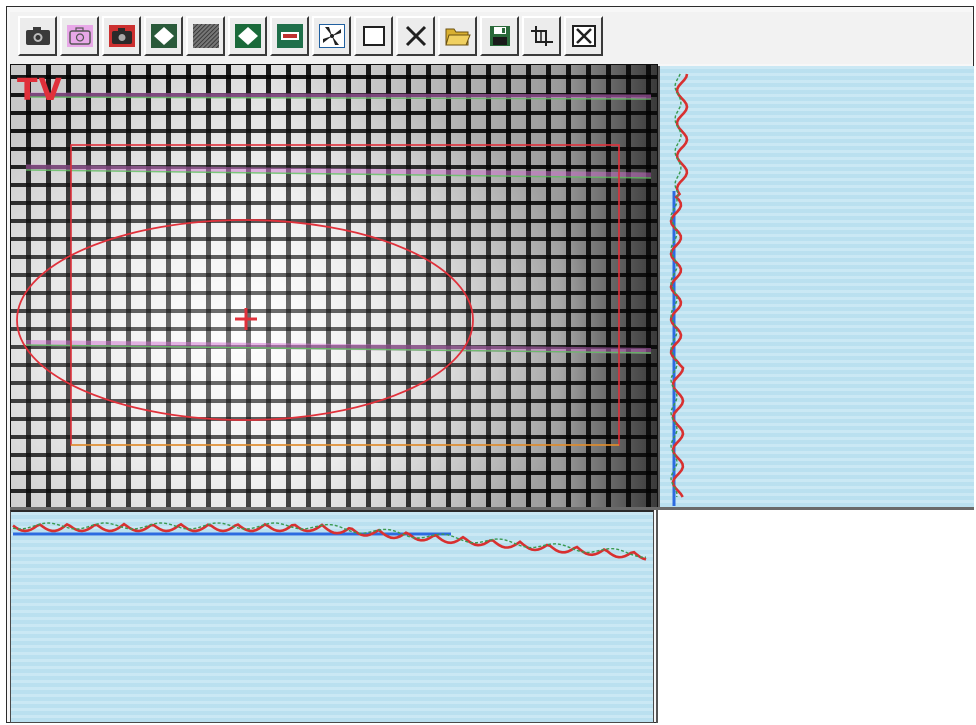 The width and height of the screenshot is (976, 725). I want to click on fan-button, so click(331, 36).